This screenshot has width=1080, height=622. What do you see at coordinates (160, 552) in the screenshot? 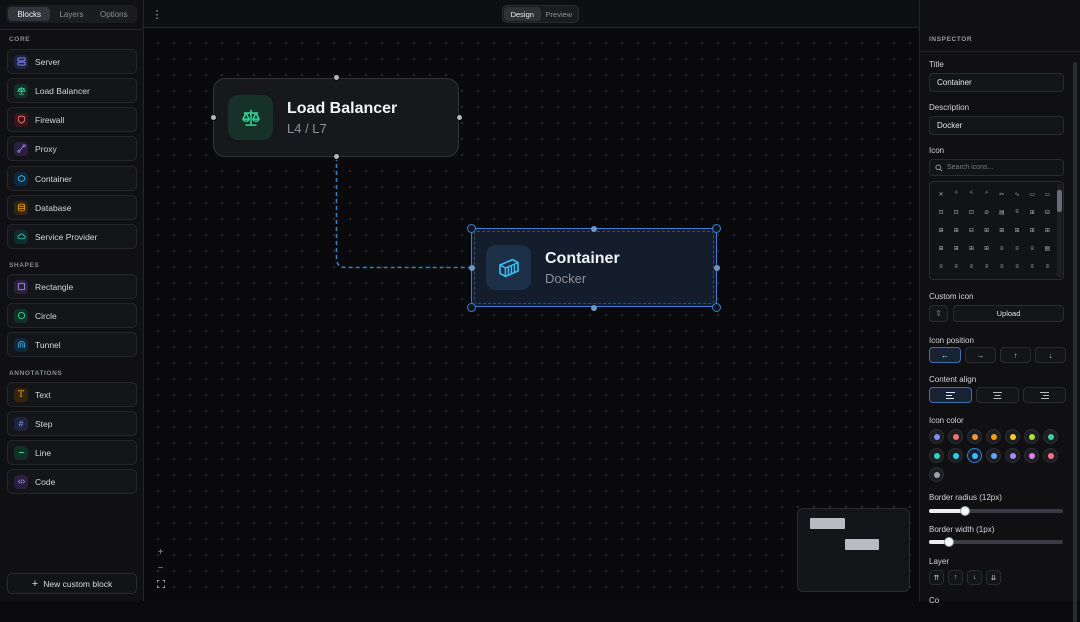
I see `zoom-in-button: +` at bounding box center [160, 552].